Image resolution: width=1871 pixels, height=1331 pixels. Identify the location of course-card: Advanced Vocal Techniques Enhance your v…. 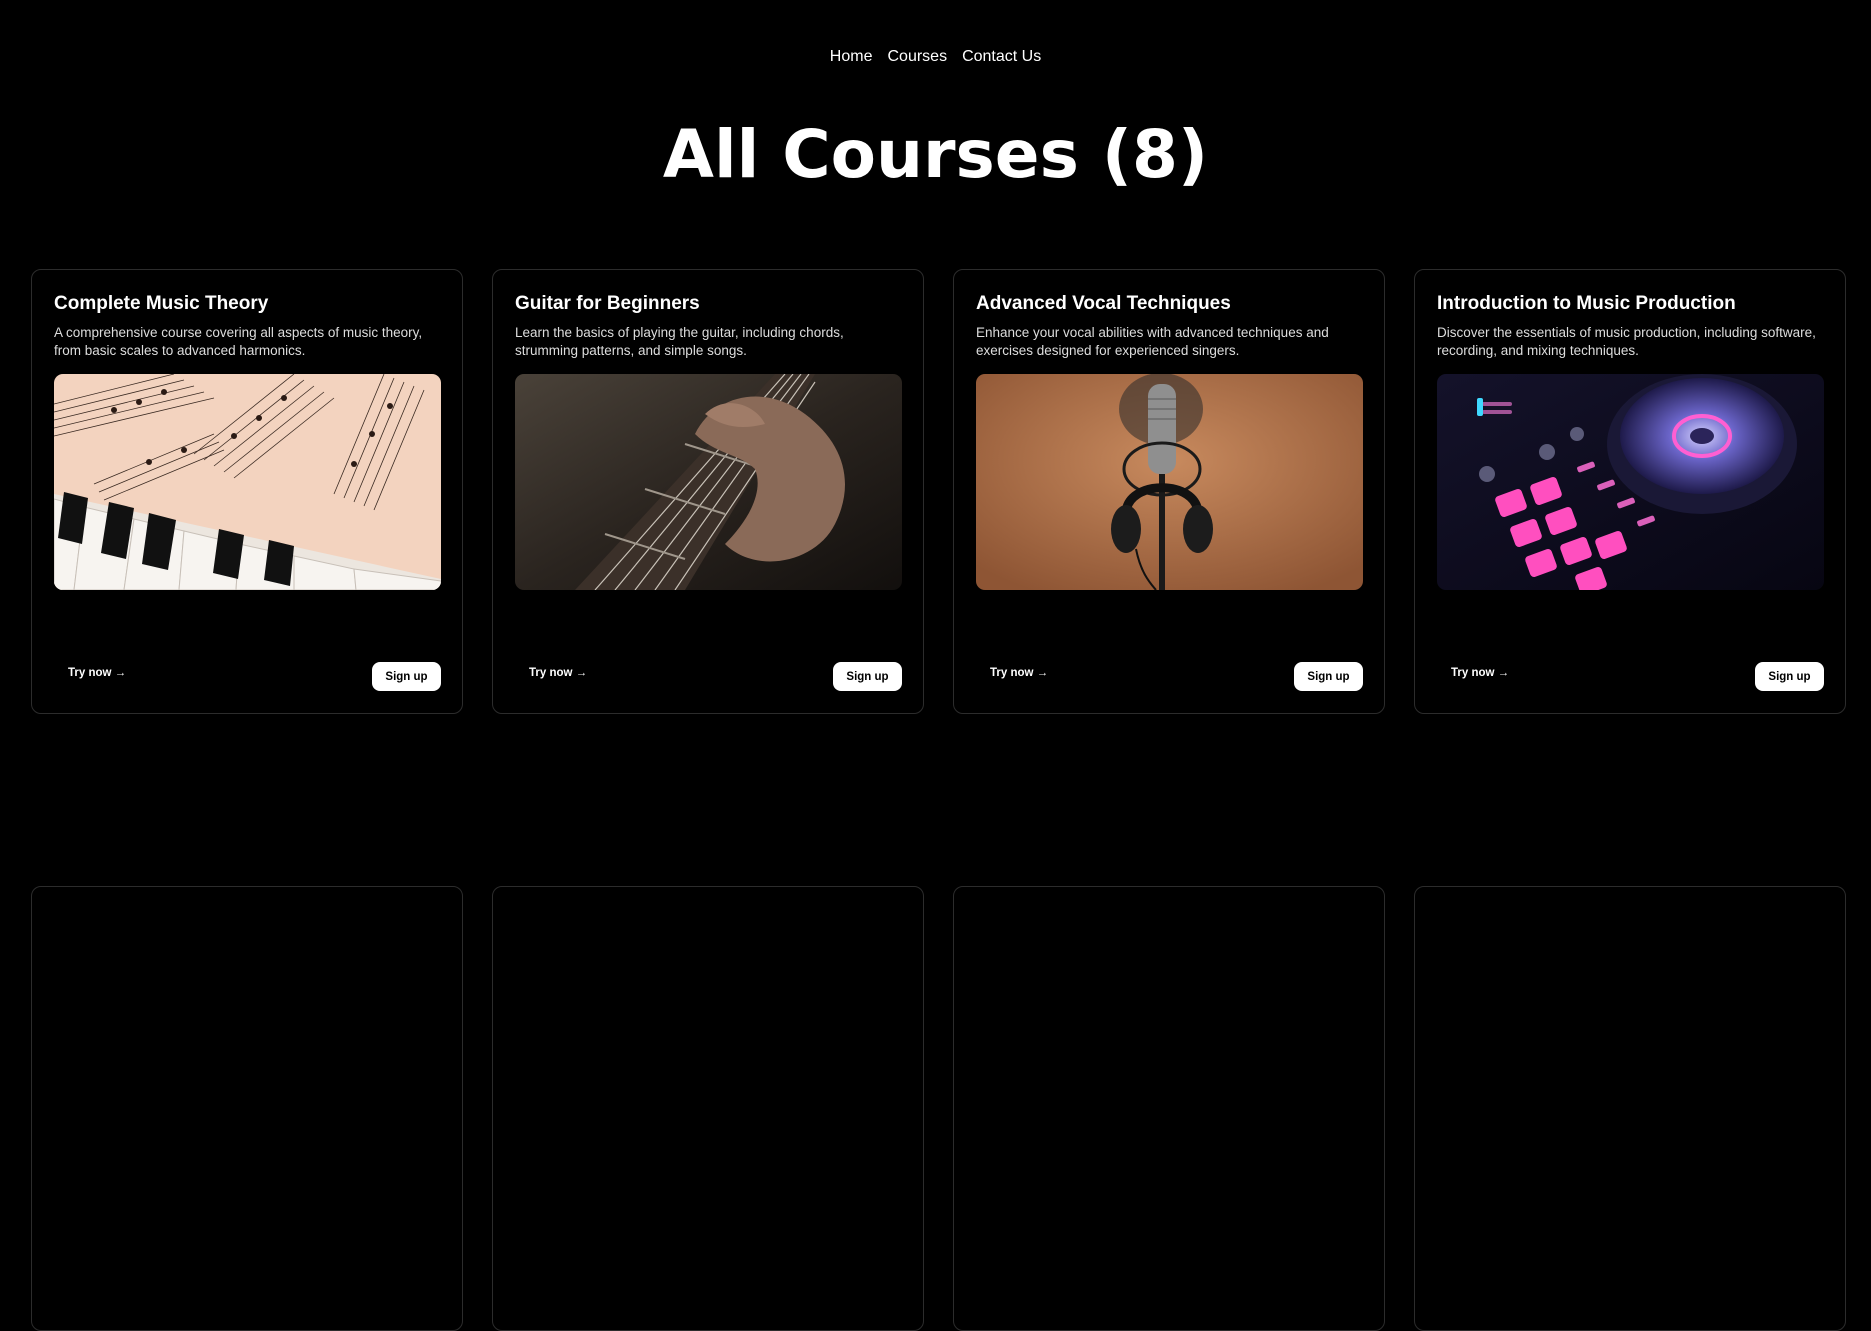
(1169, 491).